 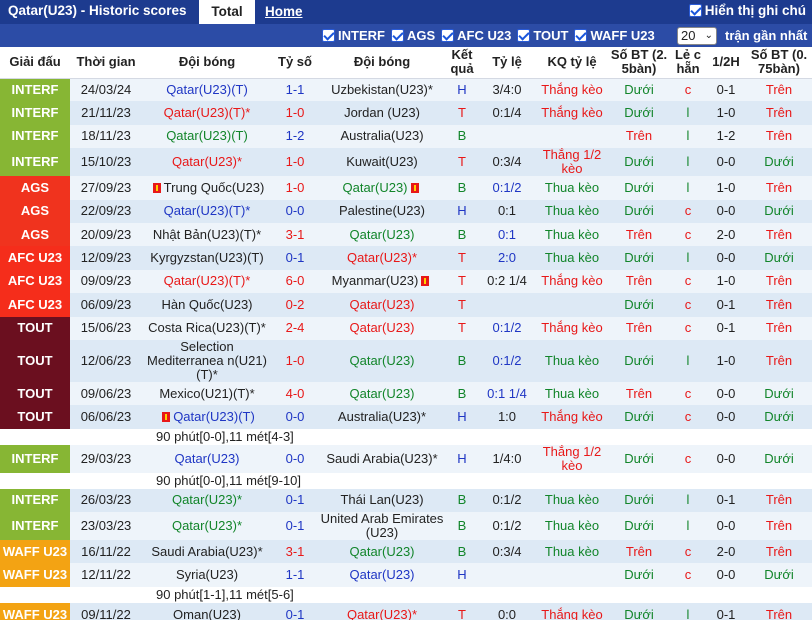 What do you see at coordinates (382, 90) in the screenshot?
I see `away-team: Uzbekistan(U23)*` at bounding box center [382, 90].